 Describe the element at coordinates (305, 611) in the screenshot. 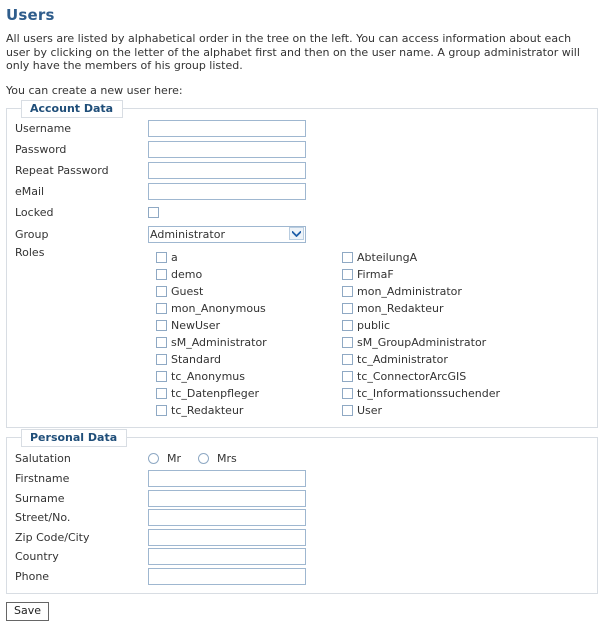

I see `button-bar: Save` at that location.